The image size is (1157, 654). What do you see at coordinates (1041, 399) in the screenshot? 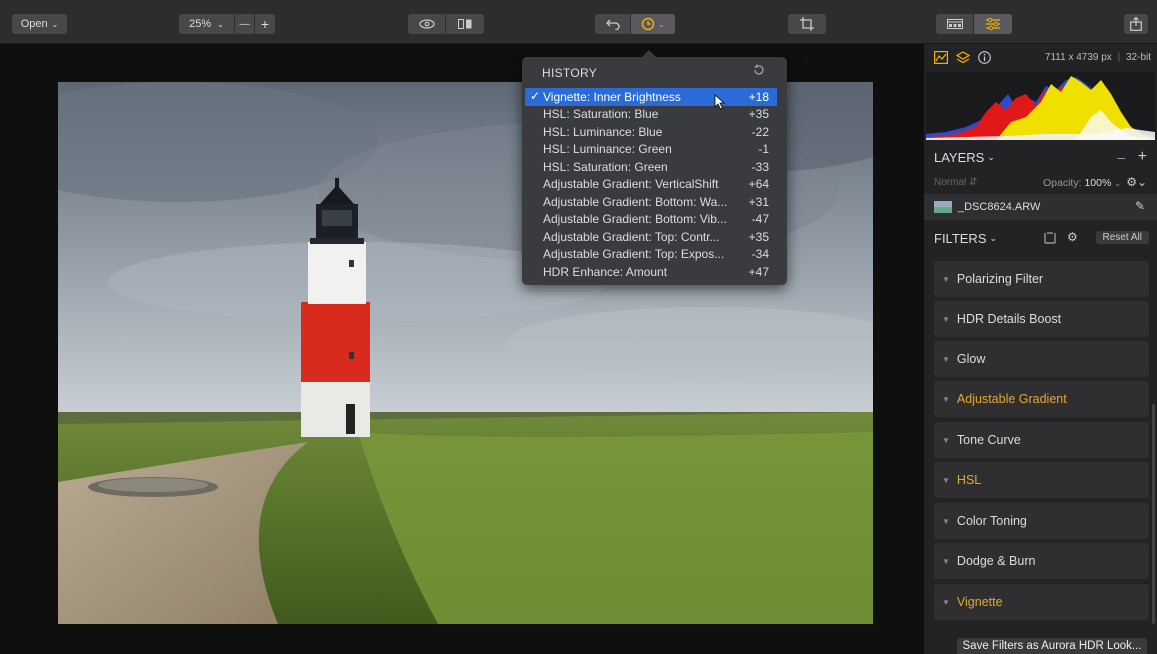
I see `filter-adjustable-gradient: ▼ Adjustable Gradient` at bounding box center [1041, 399].